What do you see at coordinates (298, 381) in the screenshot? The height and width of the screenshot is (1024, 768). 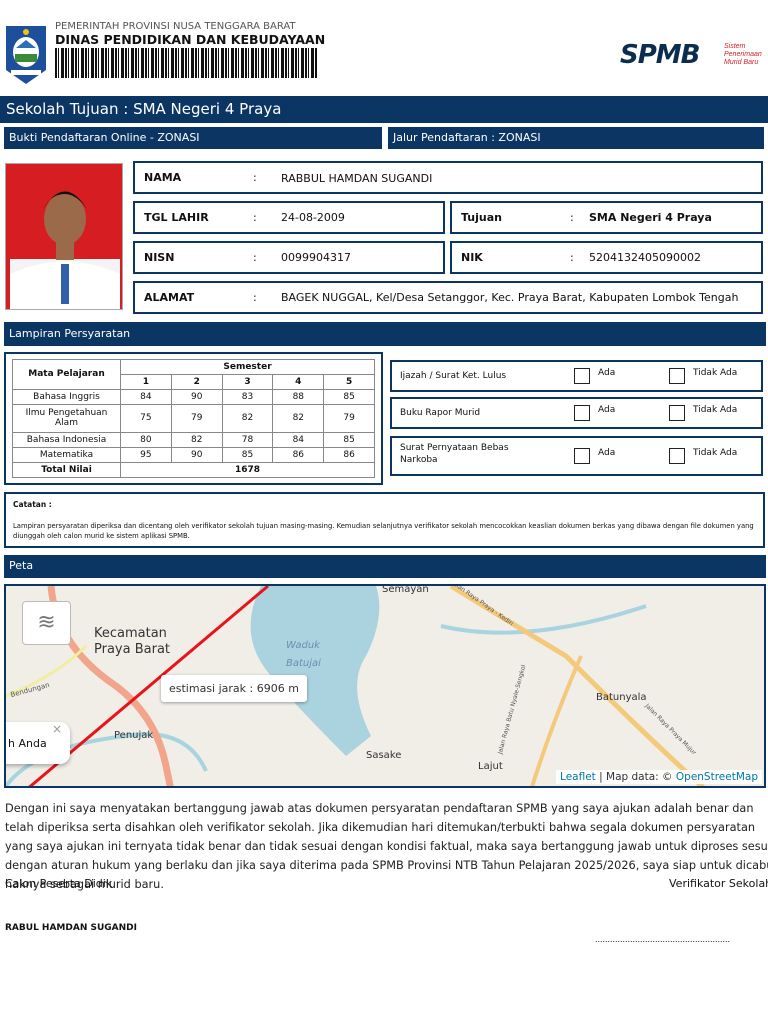 I see `semester-col: 4` at bounding box center [298, 381].